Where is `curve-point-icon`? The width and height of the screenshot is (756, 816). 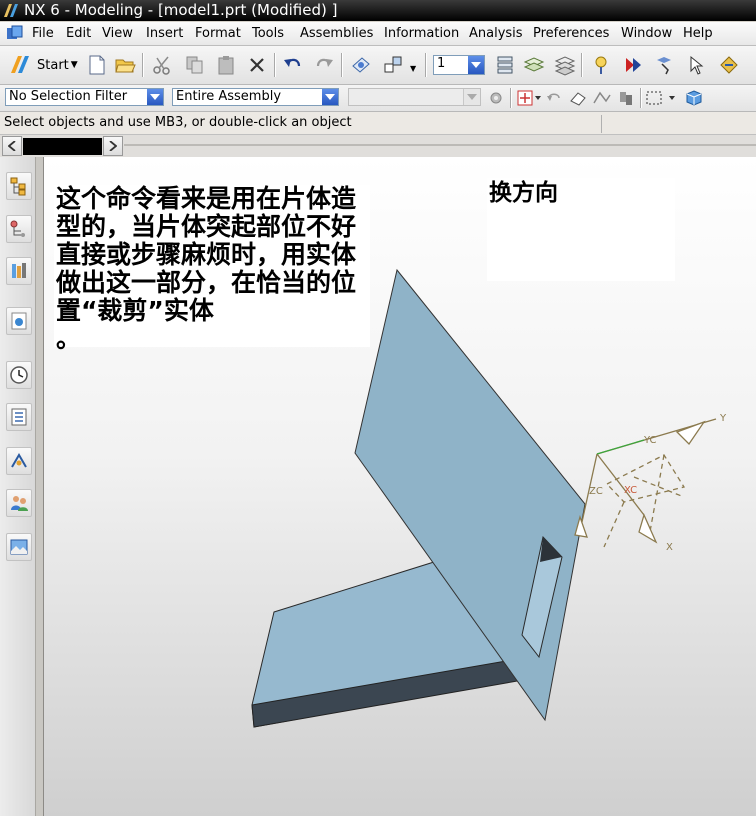 curve-point-icon is located at coordinates (602, 97).